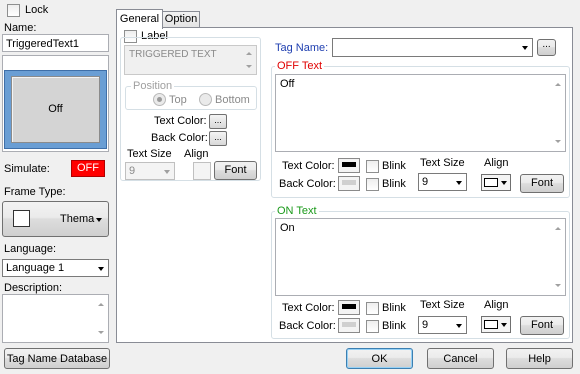 Image resolution: width=580 pixels, height=374 pixels. What do you see at coordinates (542, 183) in the screenshot?
I see `off-font-button: Font` at bounding box center [542, 183].